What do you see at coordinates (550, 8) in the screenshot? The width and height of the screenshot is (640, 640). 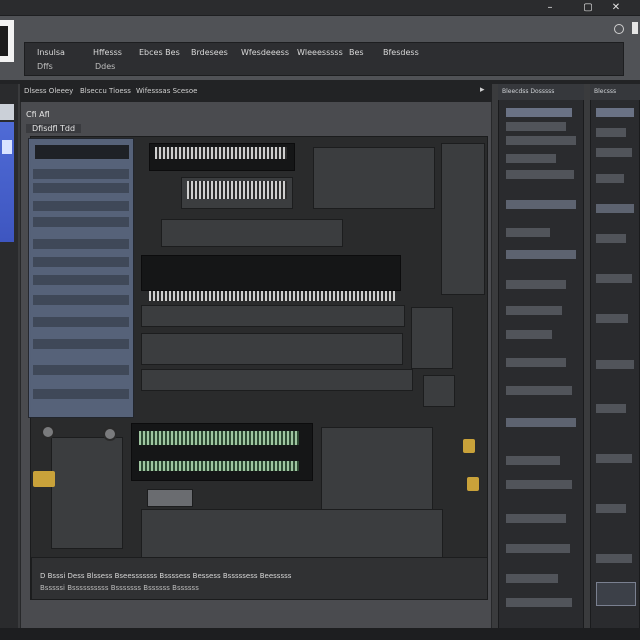 I see `minimize-button: –` at bounding box center [550, 8].